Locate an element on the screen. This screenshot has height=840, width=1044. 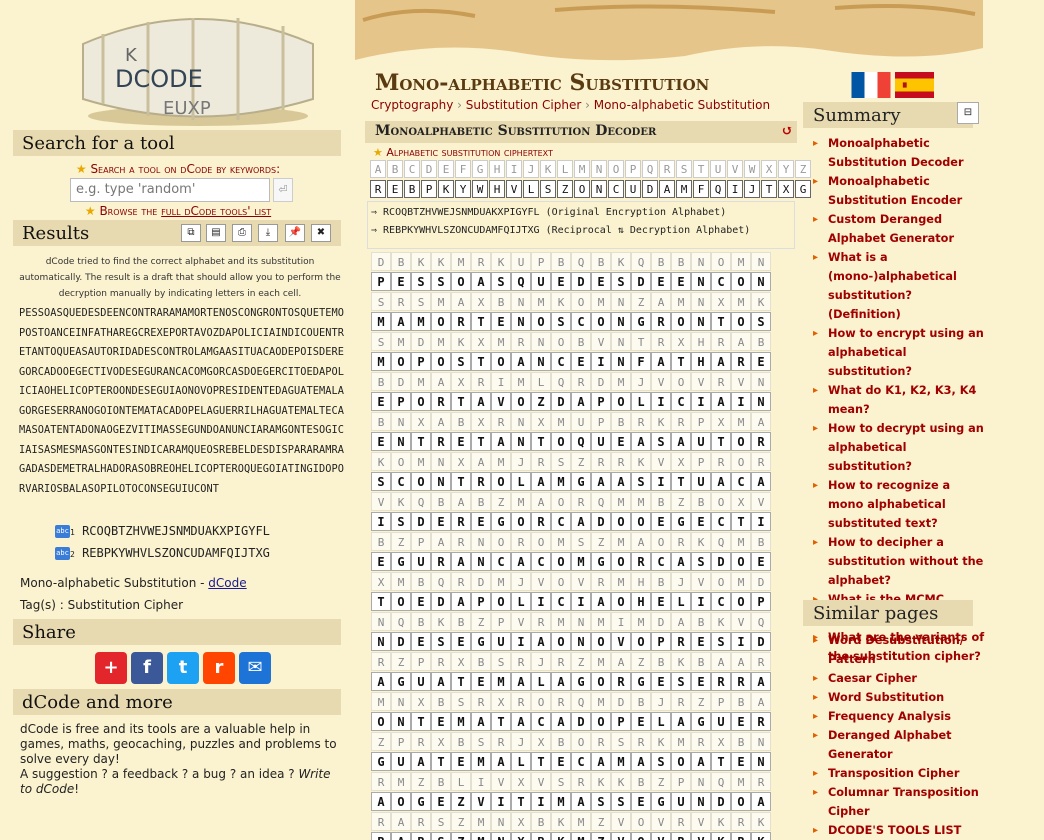
summary-link: Monoalphabetic Substitution Encoder is located at coordinates (899, 191).